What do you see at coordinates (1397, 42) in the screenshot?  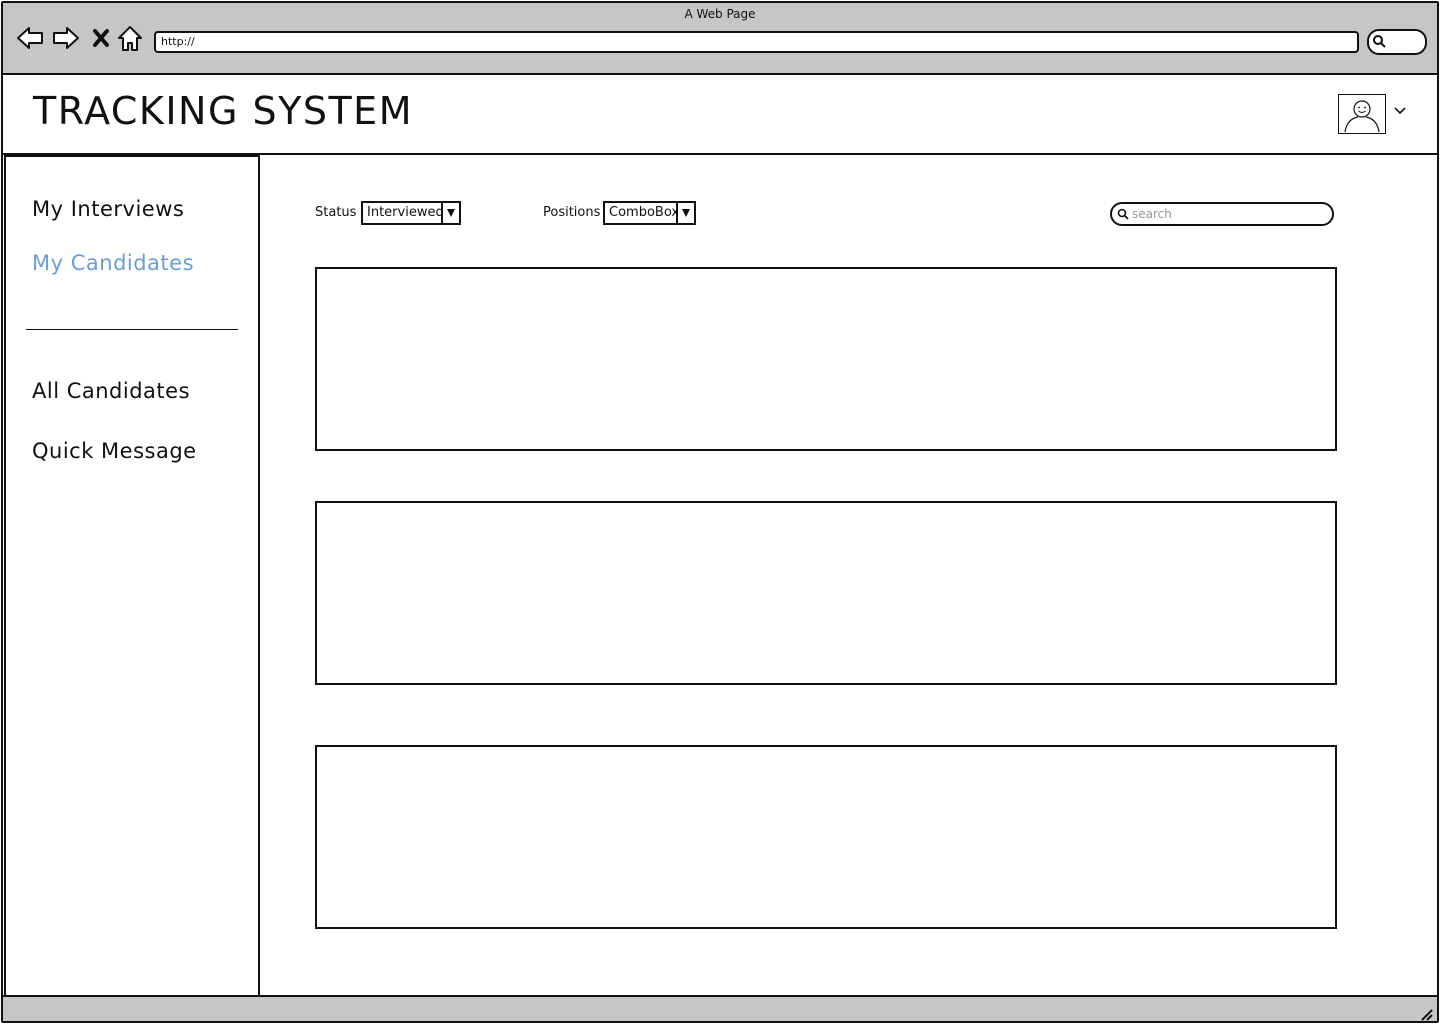 I see `browser-search-field` at bounding box center [1397, 42].